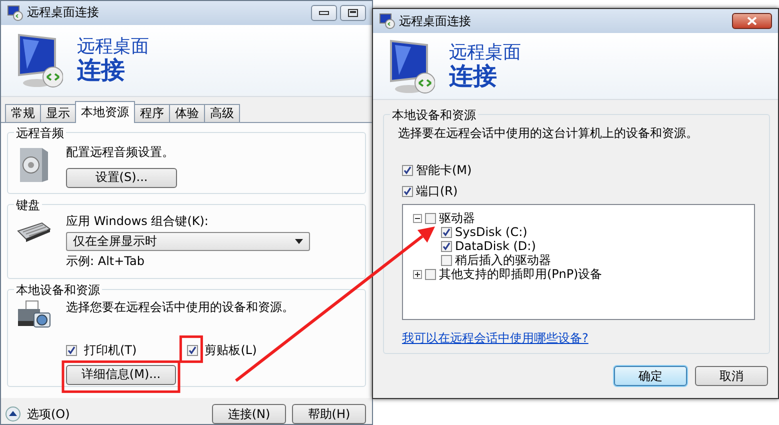 The image size is (779, 425). What do you see at coordinates (444, 170) in the screenshot?
I see `checkbox-label: 智能卡(M)` at bounding box center [444, 170].